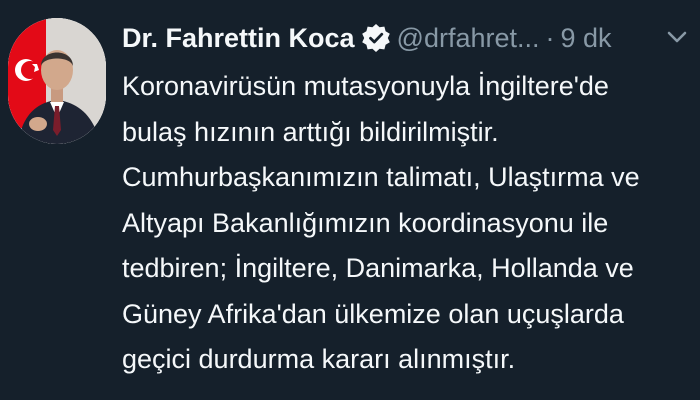 The image size is (700, 400). What do you see at coordinates (319, 359) in the screenshot?
I see `tweet-text-line: geçici durdurma kararı alınmıştır.` at bounding box center [319, 359].